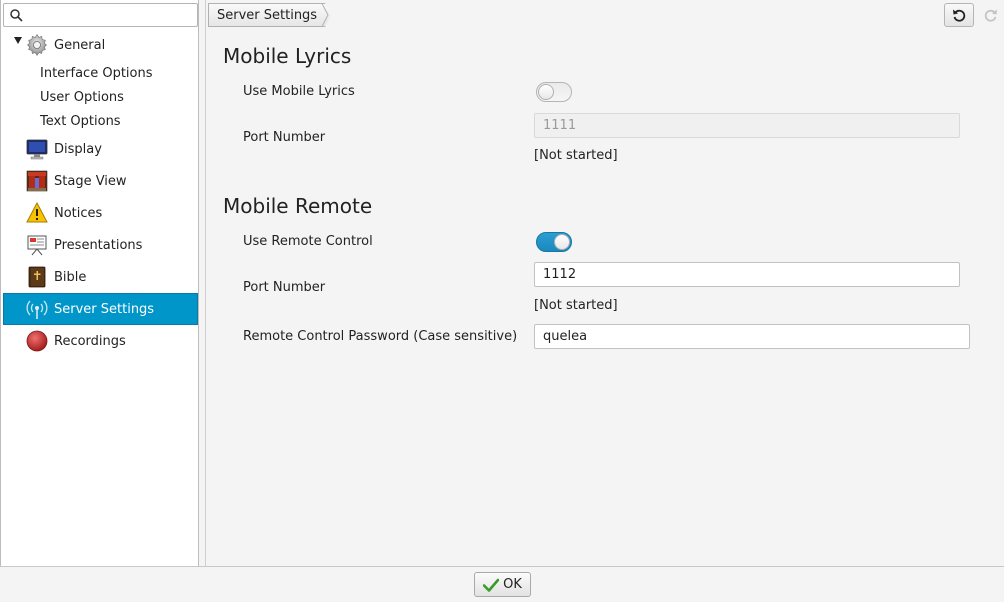  What do you see at coordinates (380, 336) in the screenshot?
I see `remote-password-label: Remote Control Password (Case sensitive)` at bounding box center [380, 336].